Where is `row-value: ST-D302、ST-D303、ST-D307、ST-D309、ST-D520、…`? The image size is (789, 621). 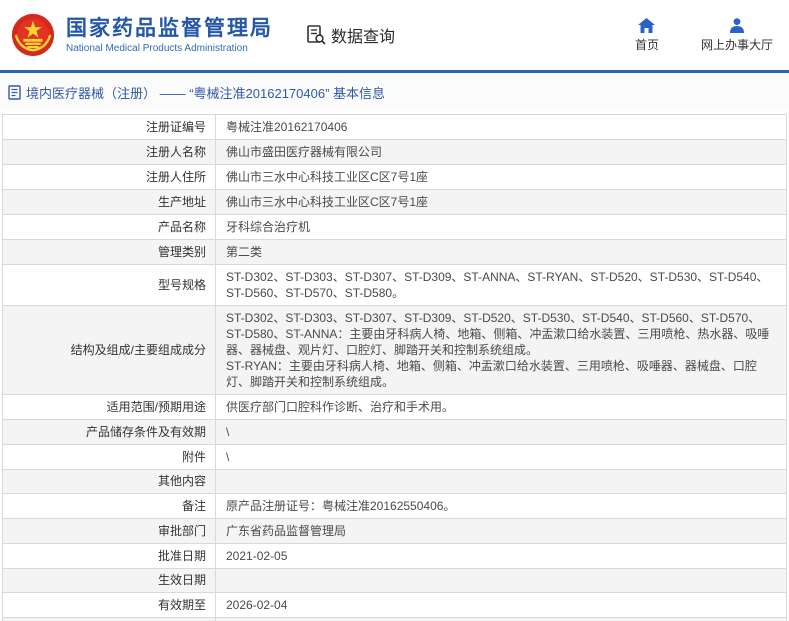
row-value: ST-D302、ST-D303、ST-D307、ST-D309、ST-D520、… is located at coordinates (498, 350).